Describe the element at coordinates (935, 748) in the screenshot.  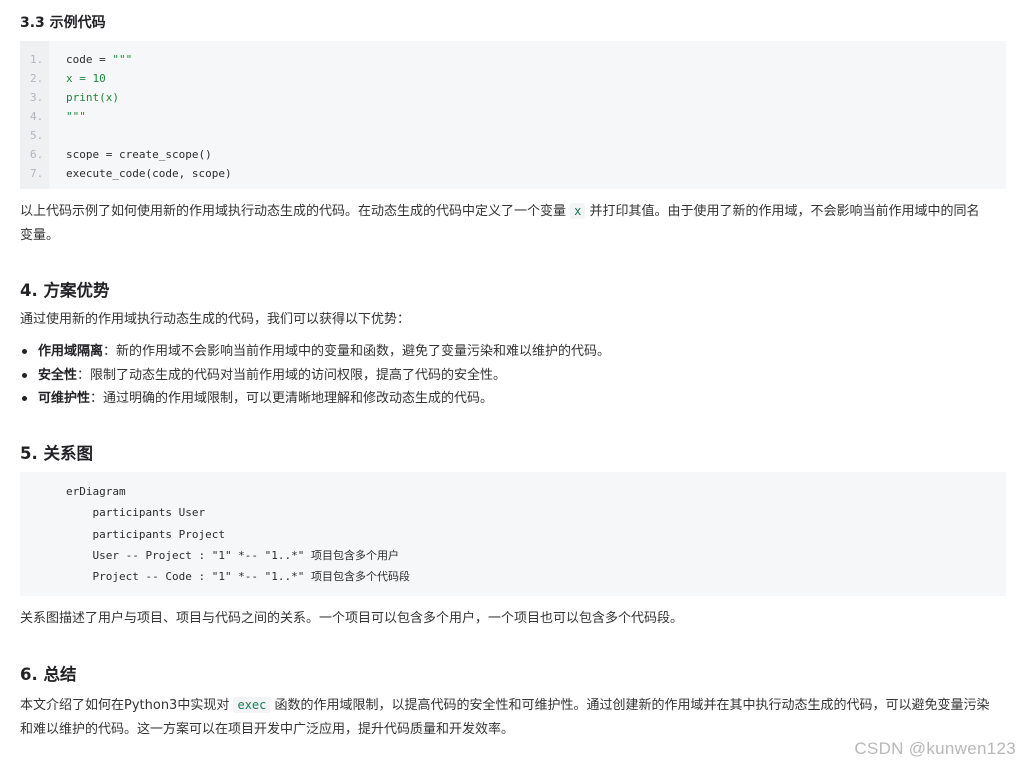
I see `csdn-watermark: CSDN @kunwen123` at that location.